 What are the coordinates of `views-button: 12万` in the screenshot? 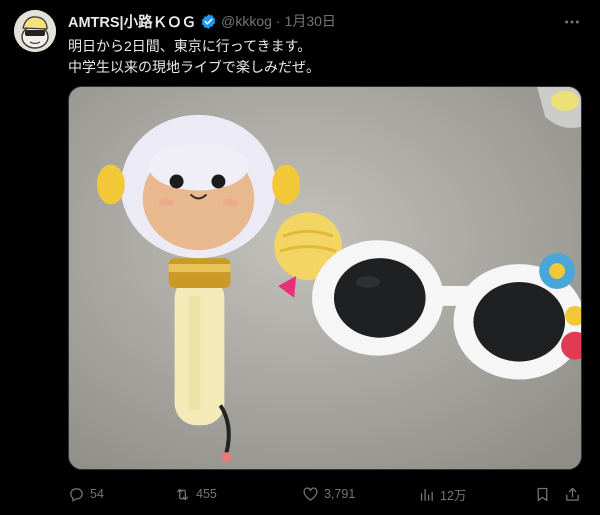 It's located at (442, 494).